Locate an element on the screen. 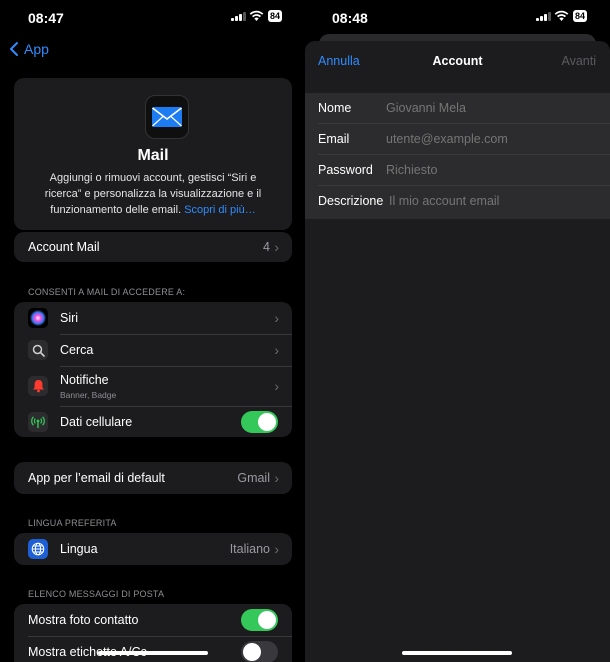 This screenshot has width=610, height=662. status-time: 08:47 is located at coordinates (46, 18).